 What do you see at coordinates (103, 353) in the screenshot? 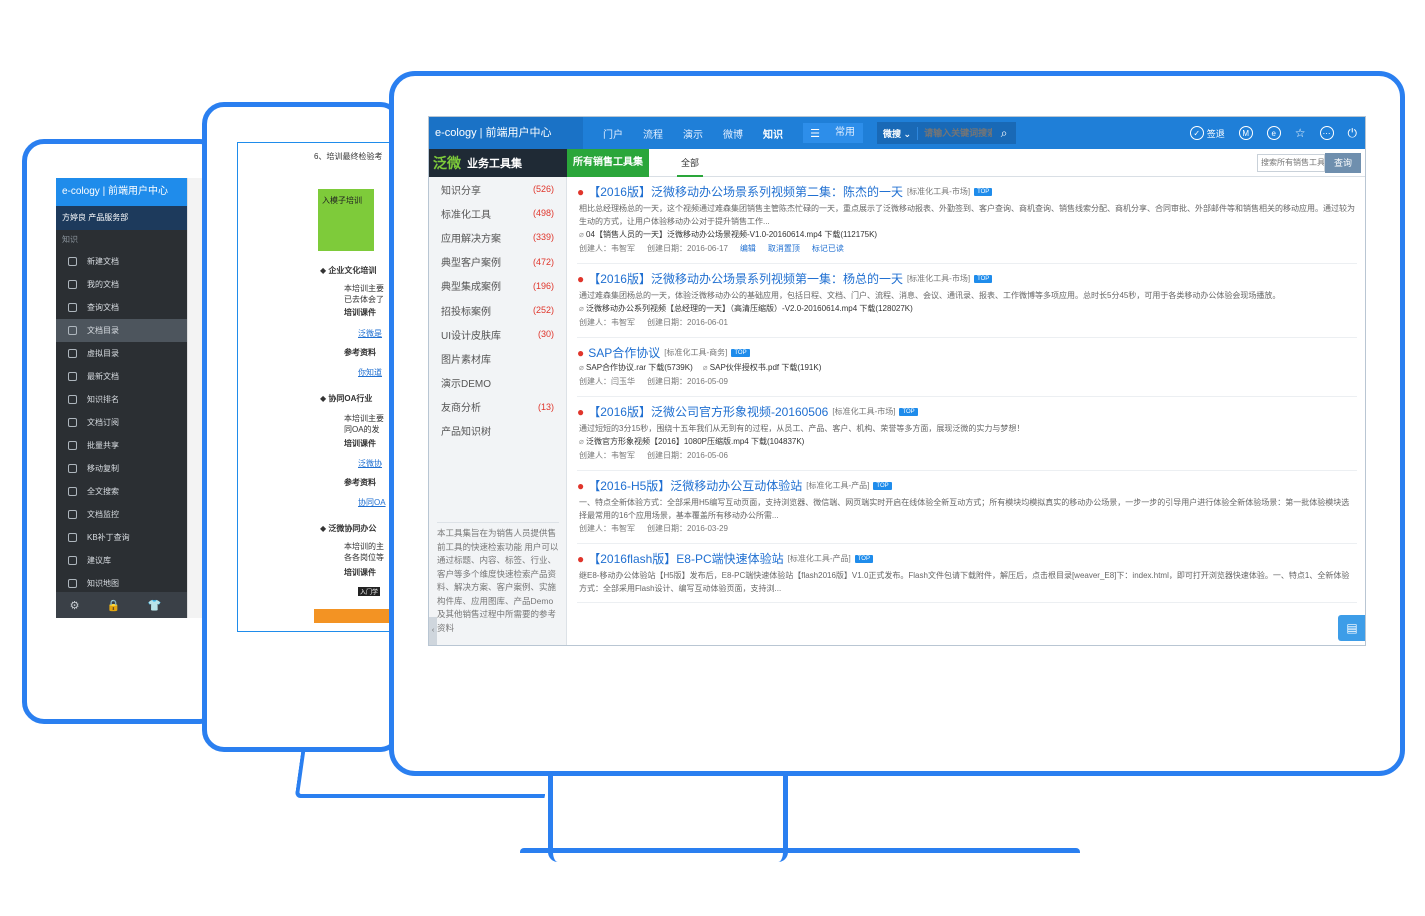
I see `sidebar-item-label: 虚拟目录` at bounding box center [103, 353].